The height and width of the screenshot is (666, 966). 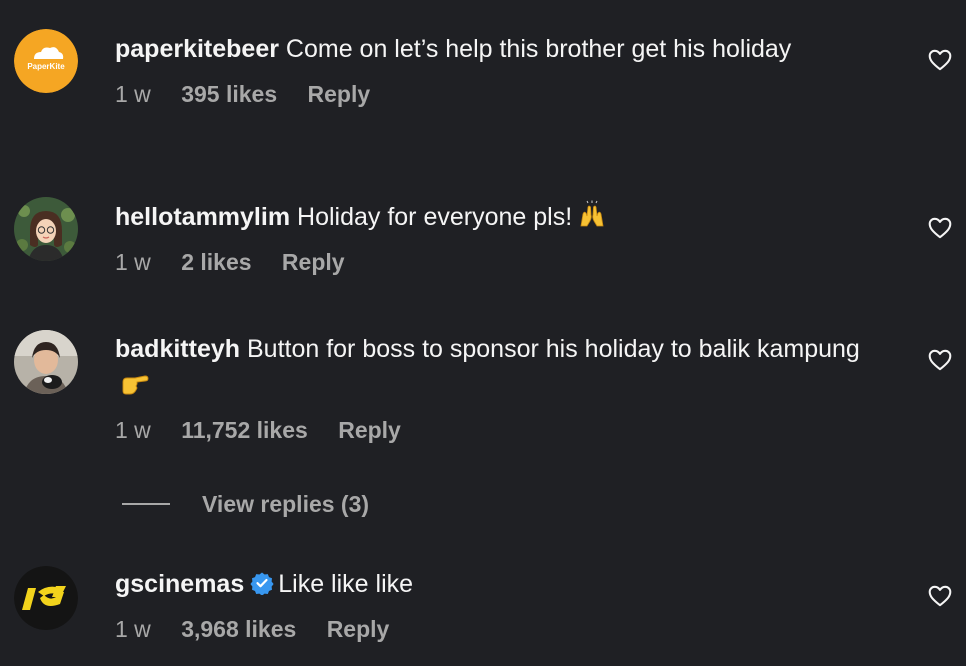 I want to click on view-replies-label: View replies (3), so click(x=286, y=503).